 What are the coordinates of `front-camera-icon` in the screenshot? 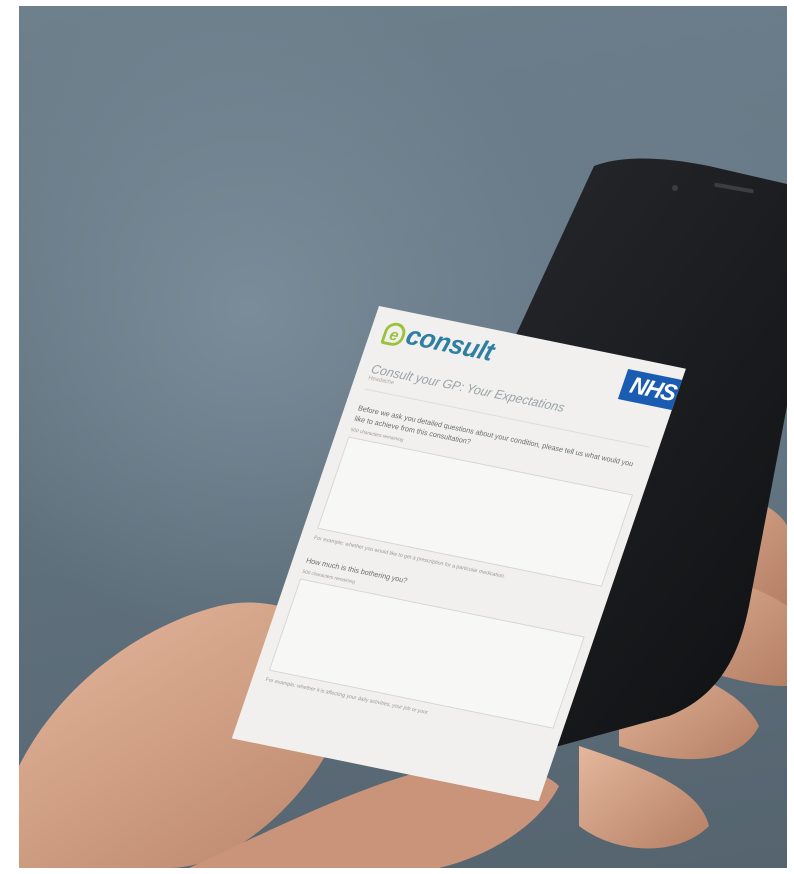 It's located at (675, 188).